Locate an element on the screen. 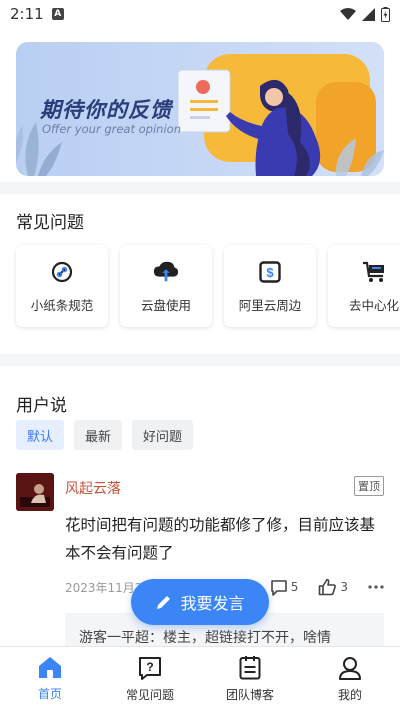 The image size is (400, 711). fab-label: 我要发言 is located at coordinates (212, 603).